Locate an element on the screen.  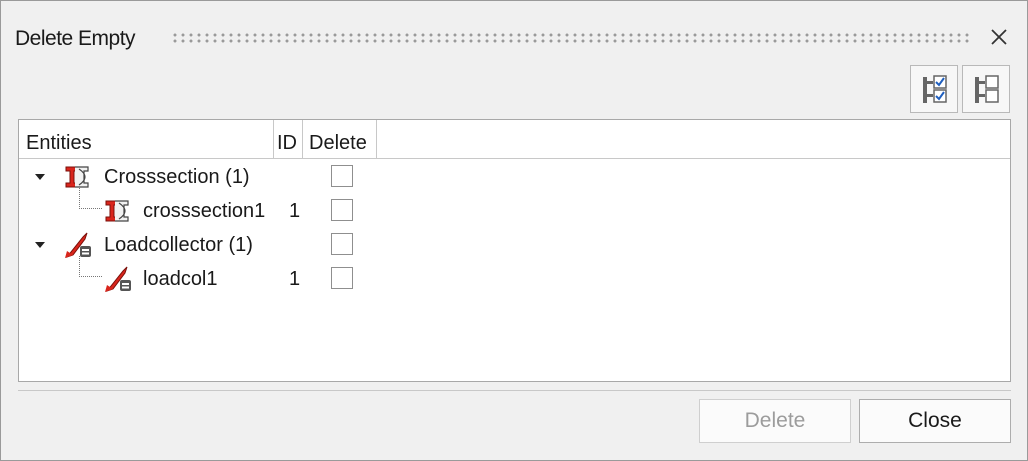
tree-label: crosssection1 is located at coordinates (204, 211).